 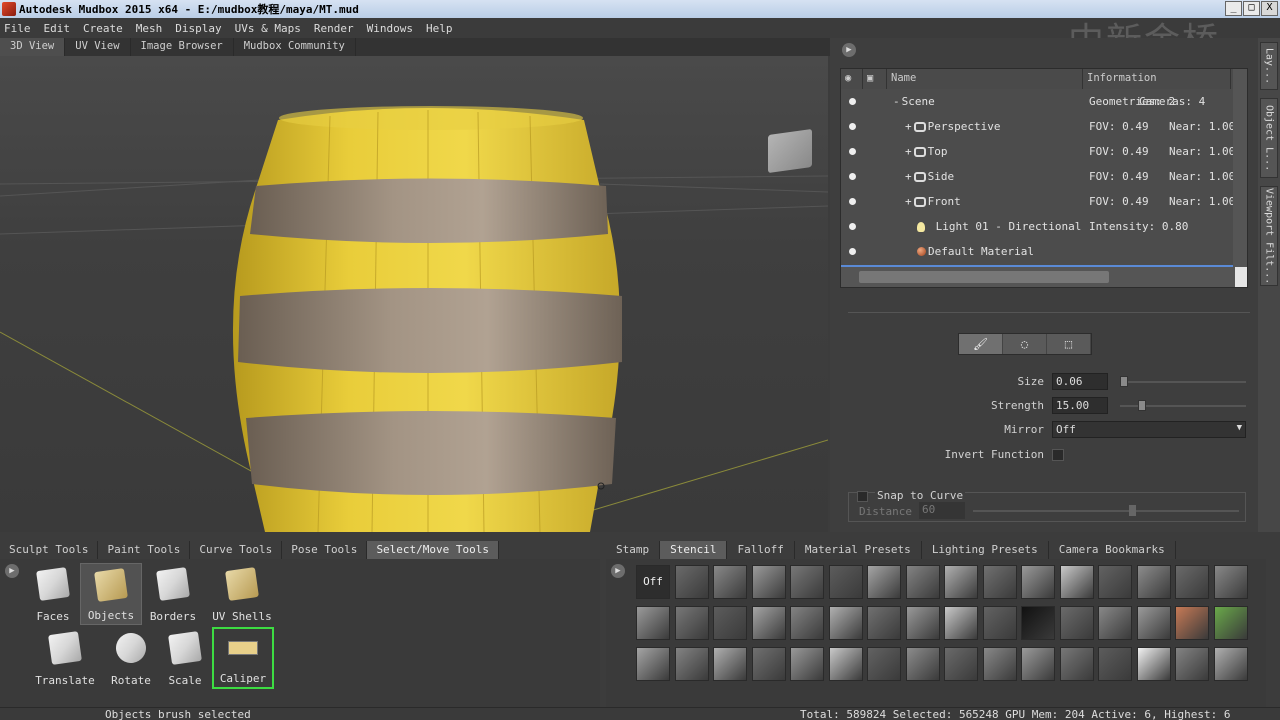 I want to click on list-item-perspective: + Perspective FOV: 0.49 Near: 1.000, so click(x=1038, y=126).